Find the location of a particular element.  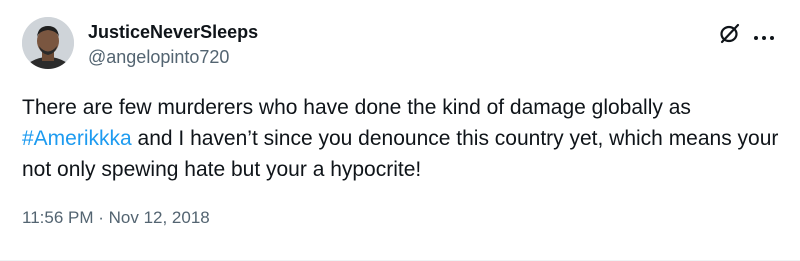

hashtag-link: #Amerikkka is located at coordinates (77, 138).